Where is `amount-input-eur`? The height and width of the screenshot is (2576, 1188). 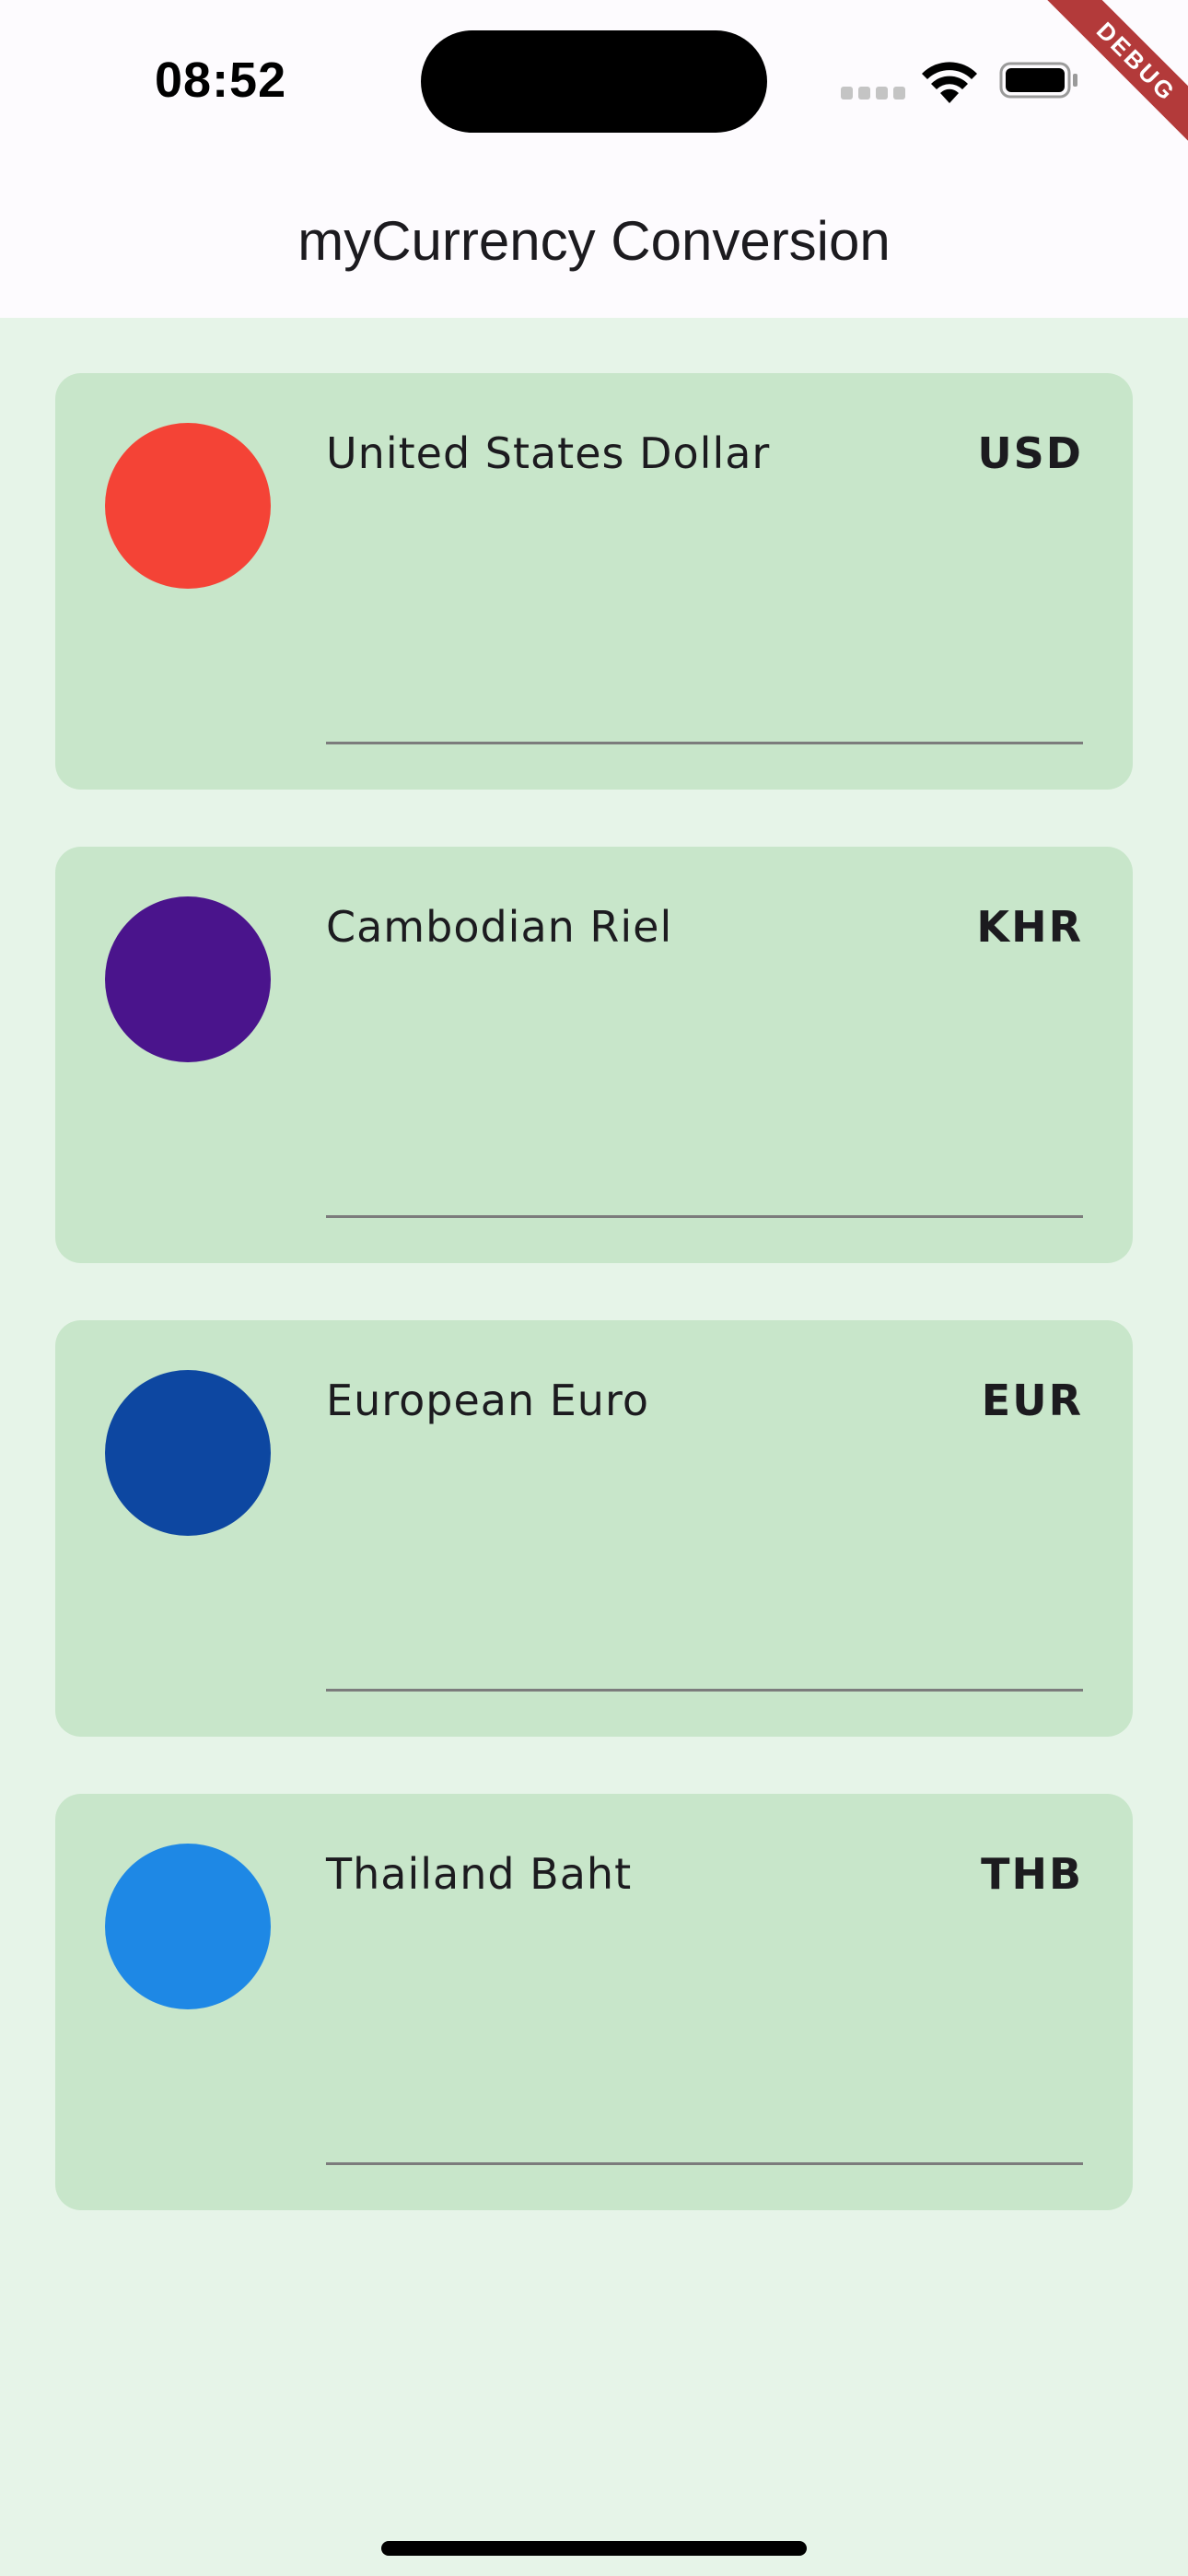 amount-input-eur is located at coordinates (705, 1575).